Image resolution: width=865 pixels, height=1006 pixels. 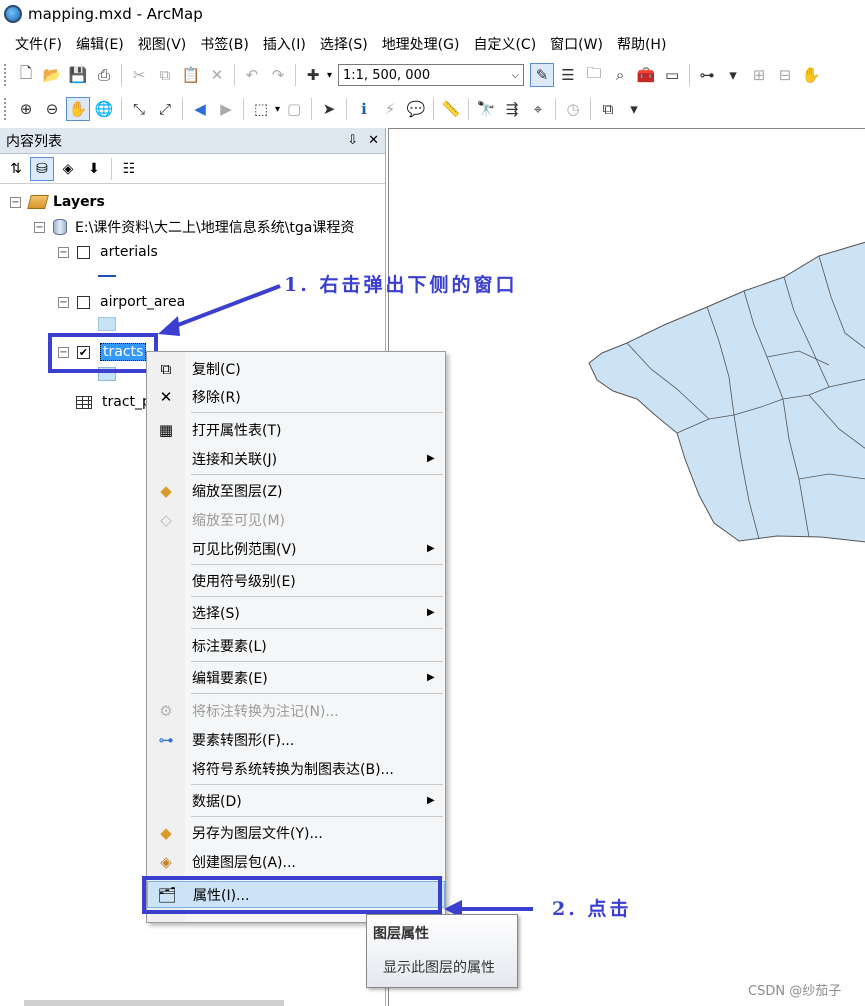 I want to click on arctoolbox-icon: 🧰, so click(x=646, y=75).